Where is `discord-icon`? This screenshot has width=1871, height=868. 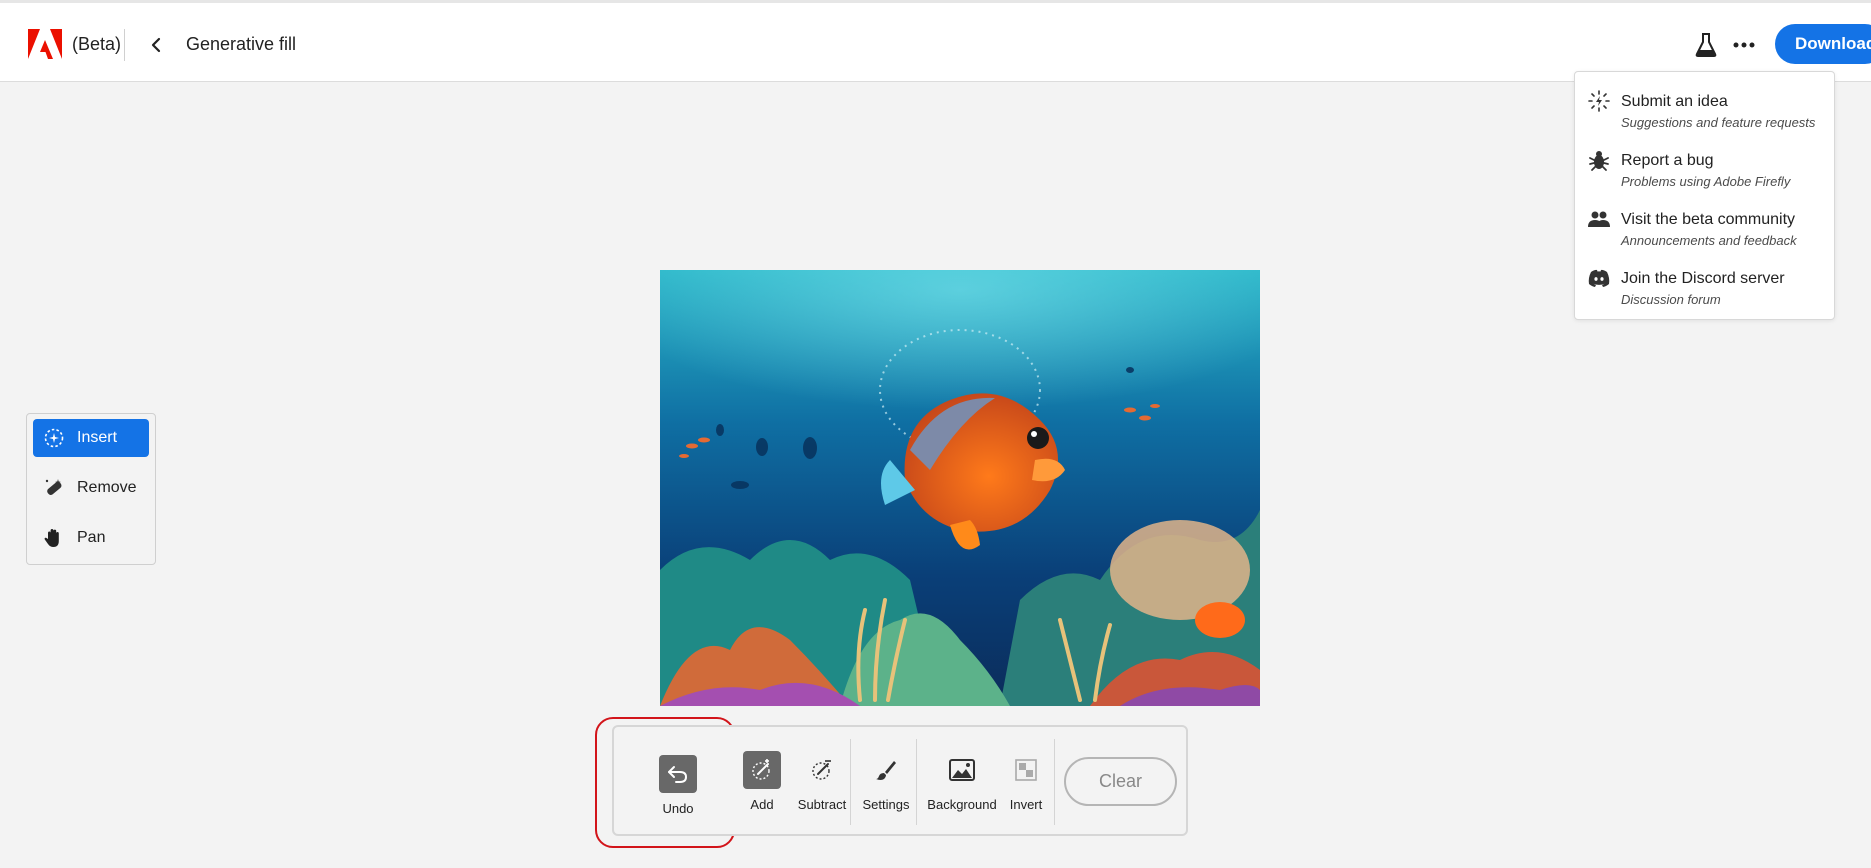
discord-icon is located at coordinates (1599, 278).